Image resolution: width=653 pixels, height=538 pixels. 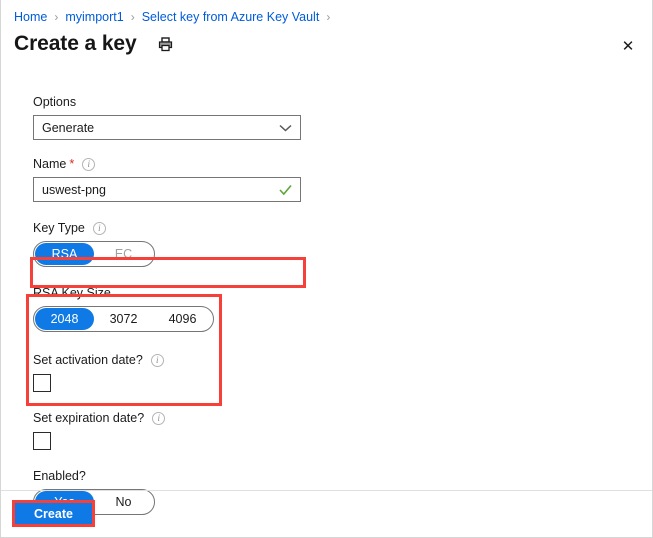 What do you see at coordinates (182, 319) in the screenshot?
I see `rsa-key-size-option-4096: 4096` at bounding box center [182, 319].